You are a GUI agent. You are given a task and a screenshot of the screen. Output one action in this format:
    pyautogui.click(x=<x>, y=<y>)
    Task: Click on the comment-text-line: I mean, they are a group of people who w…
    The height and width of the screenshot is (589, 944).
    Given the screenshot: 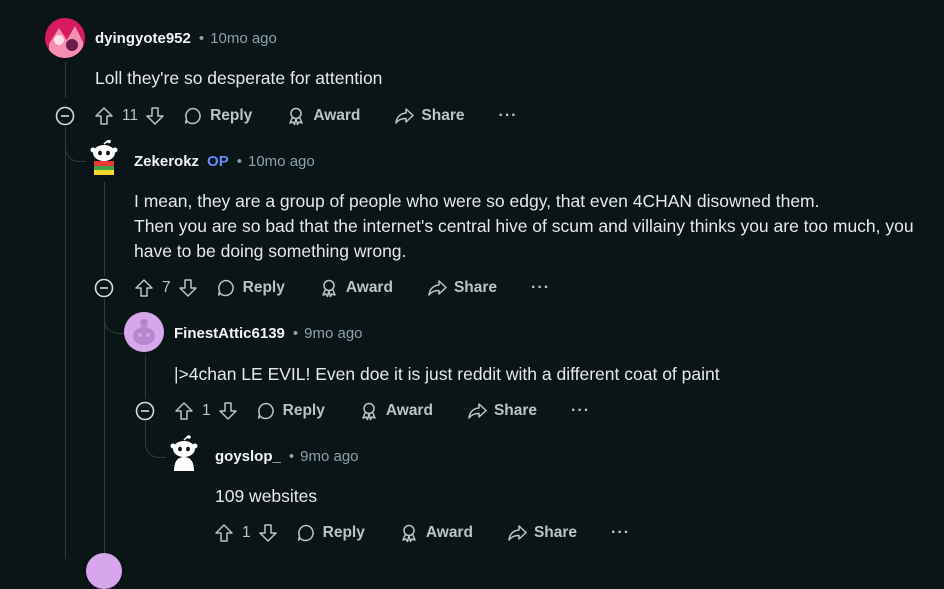 What is the action you would take?
    pyautogui.click(x=477, y=201)
    